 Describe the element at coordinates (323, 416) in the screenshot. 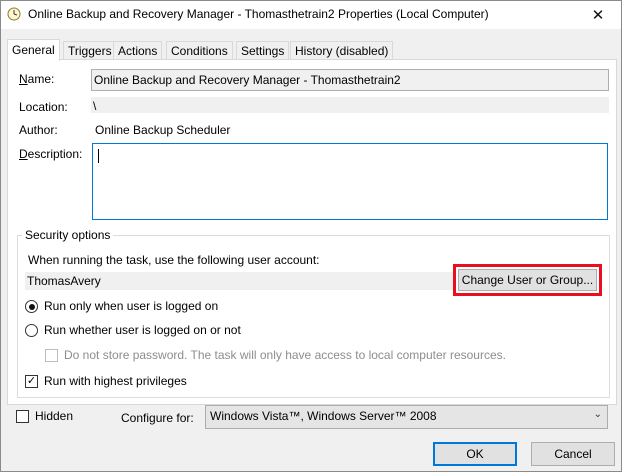

I see `configure-for-value: Windows Vista™, Windows Server™ 2008` at that location.